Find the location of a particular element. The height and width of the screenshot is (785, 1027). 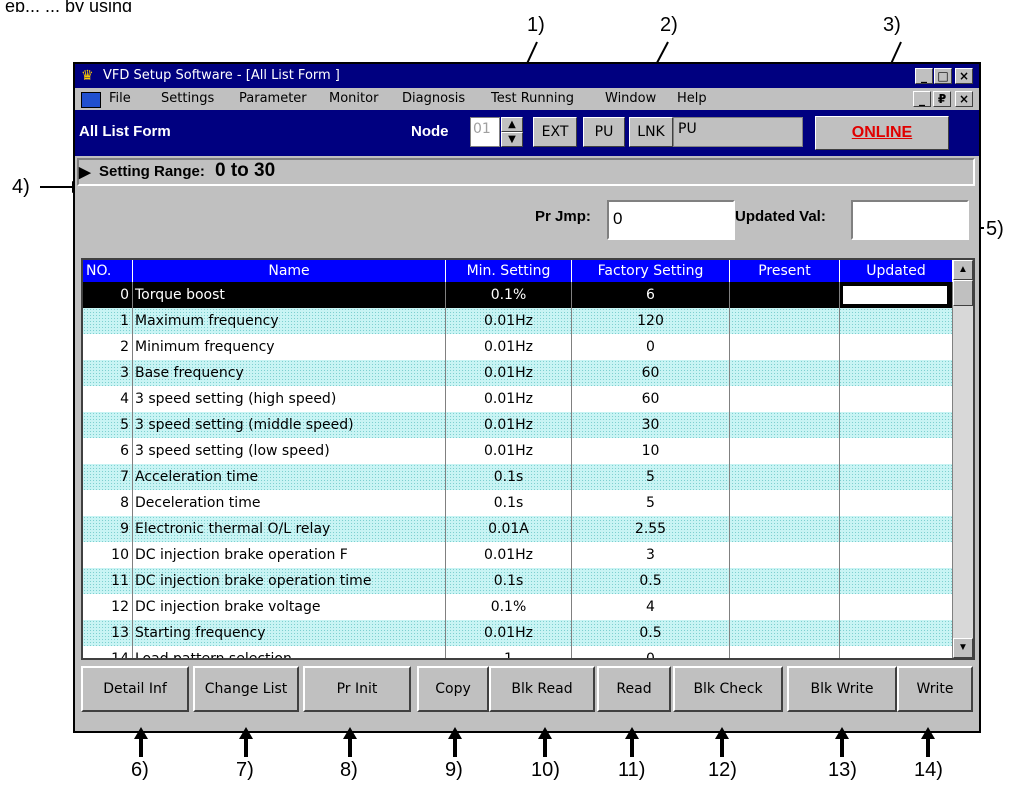

cell-name: Minimum frequency is located at coordinates (289, 347).